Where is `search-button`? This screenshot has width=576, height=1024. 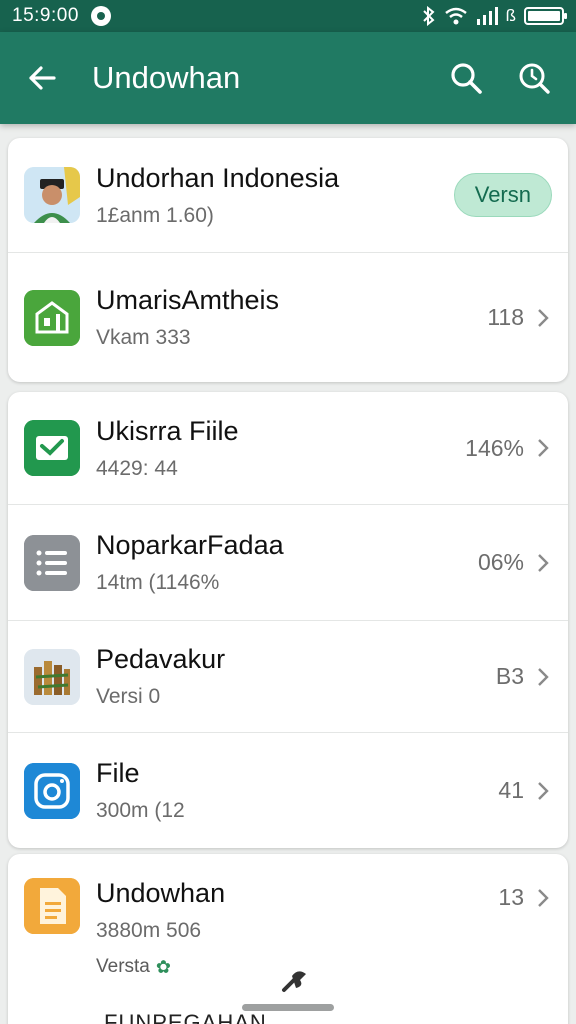
search-button is located at coordinates (466, 78).